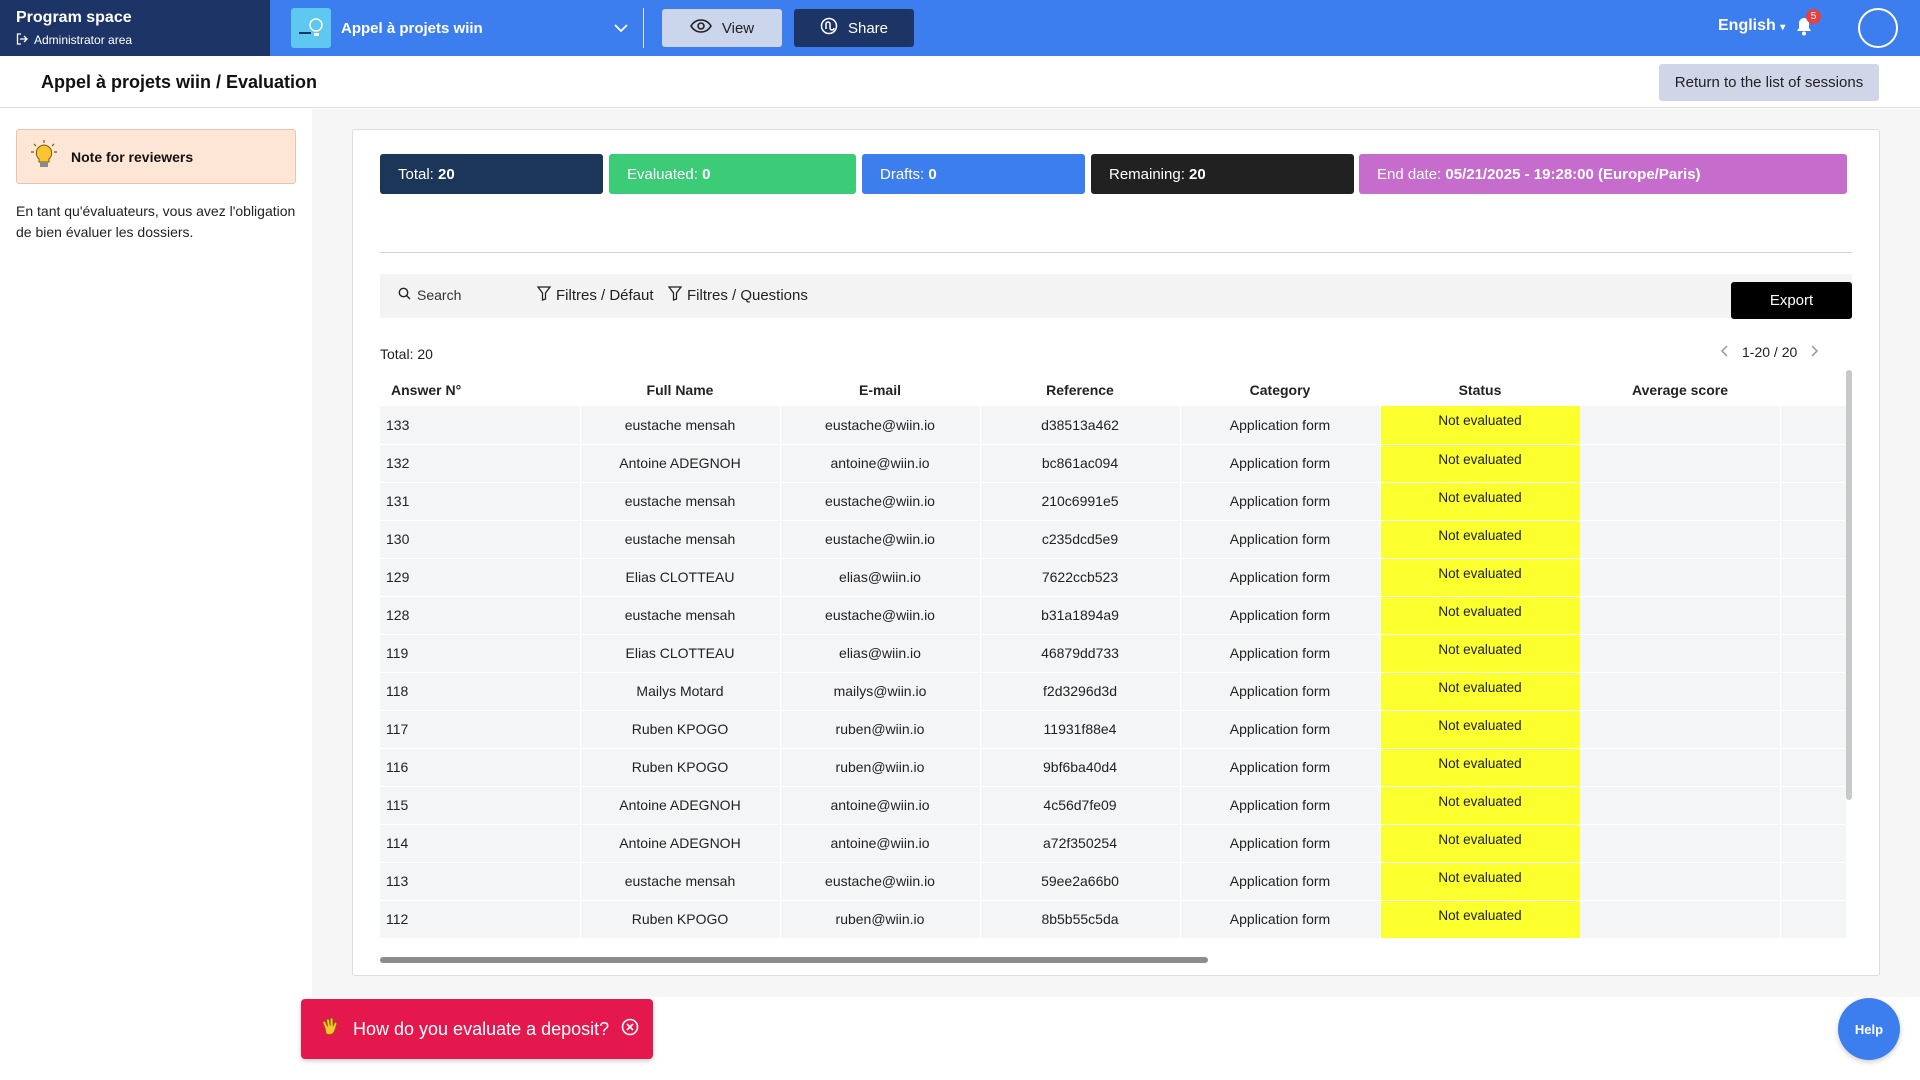 The height and width of the screenshot is (1080, 1920). I want to click on column-header: Answer N°, so click(480, 390).